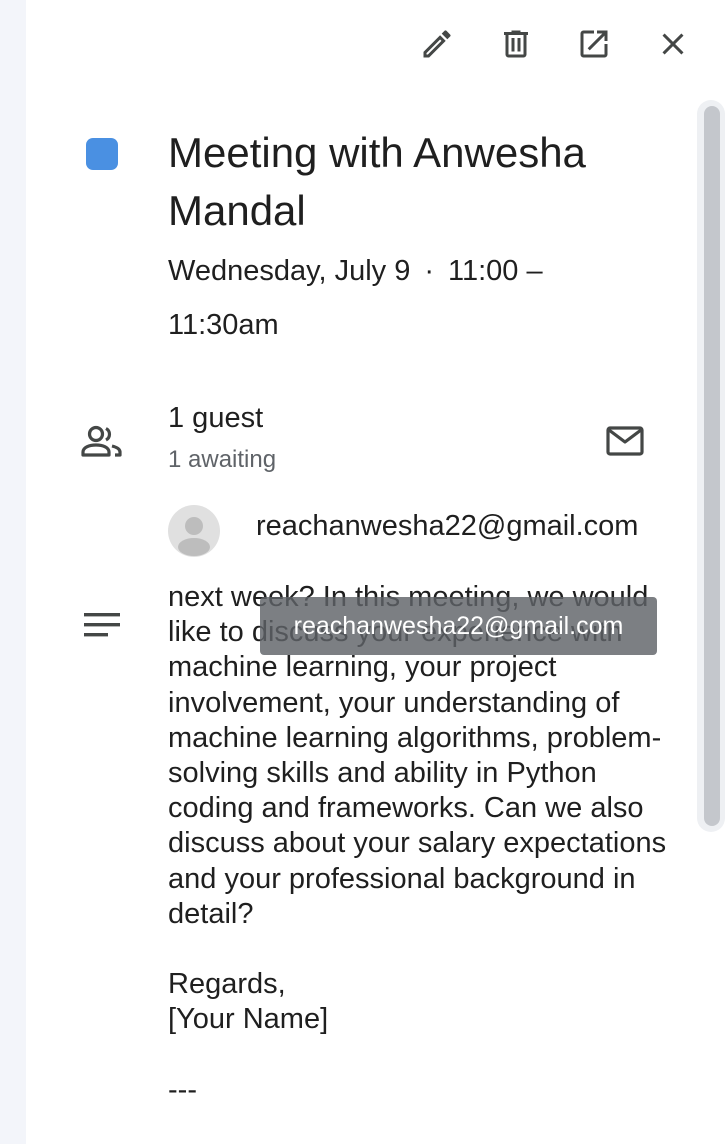 This screenshot has height=1144, width=726. I want to click on email-tooltip: reachanwesha22@gmail.com, so click(458, 626).